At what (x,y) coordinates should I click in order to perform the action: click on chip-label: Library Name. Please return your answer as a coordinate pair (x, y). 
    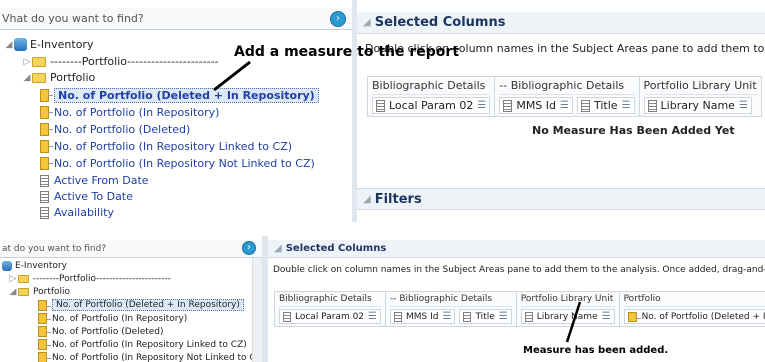
    Looking at the image, I should click on (697, 105).